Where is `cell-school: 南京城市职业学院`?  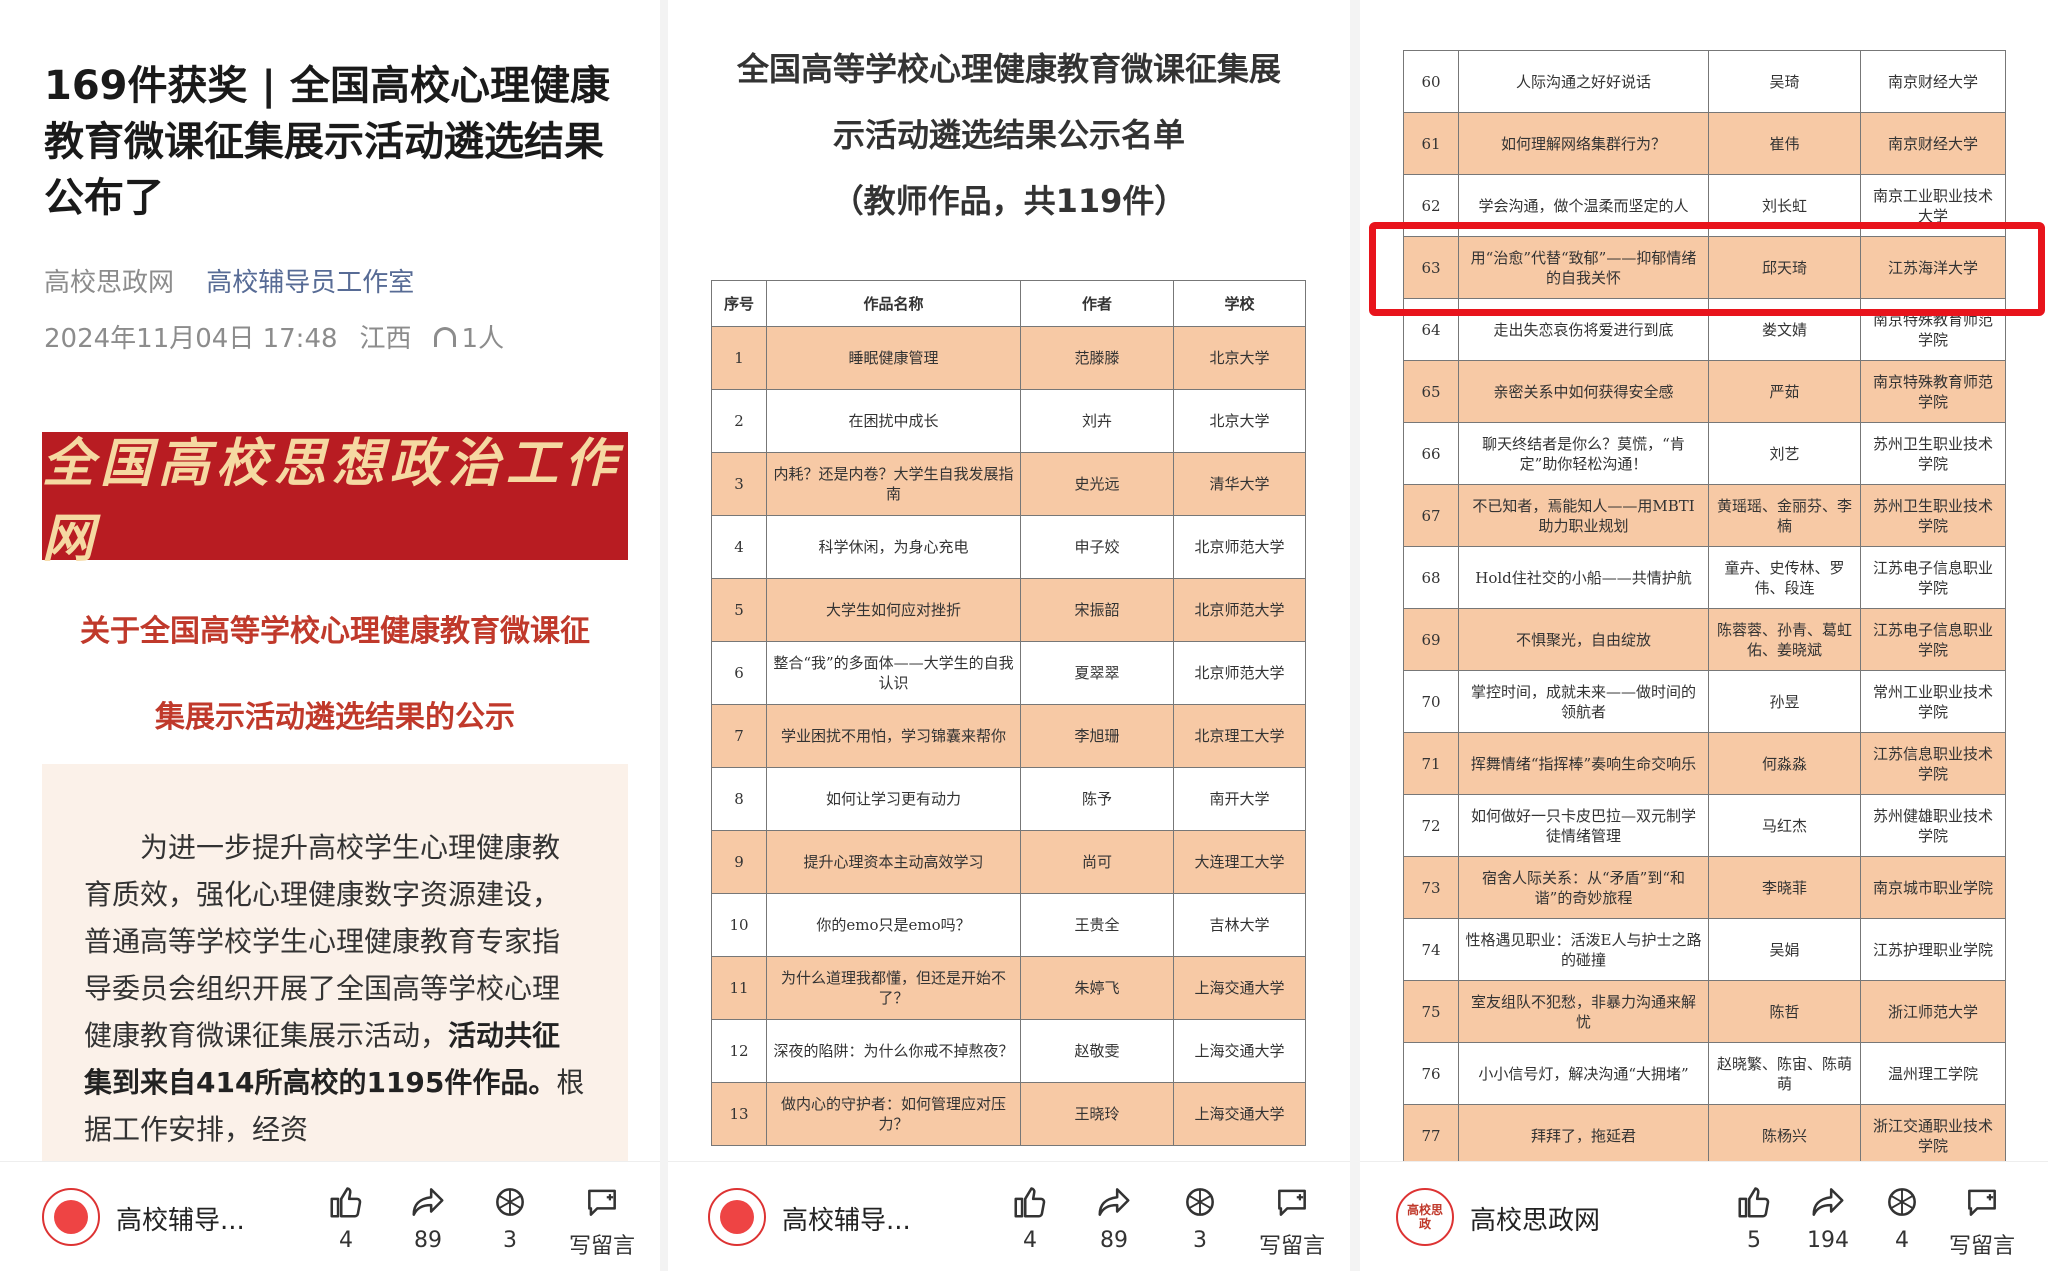
cell-school: 南京城市职业学院 is located at coordinates (1933, 887).